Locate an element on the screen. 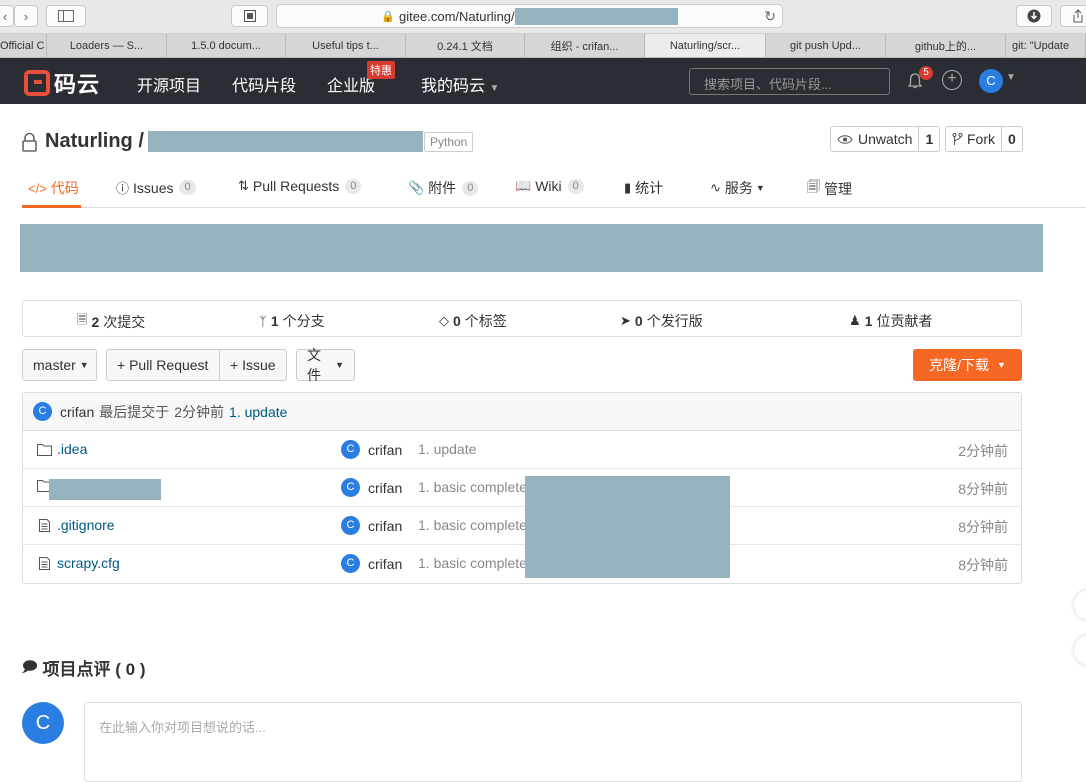 This screenshot has height=782, width=1086. file-name-cell: .idea is located at coordinates (62, 449).